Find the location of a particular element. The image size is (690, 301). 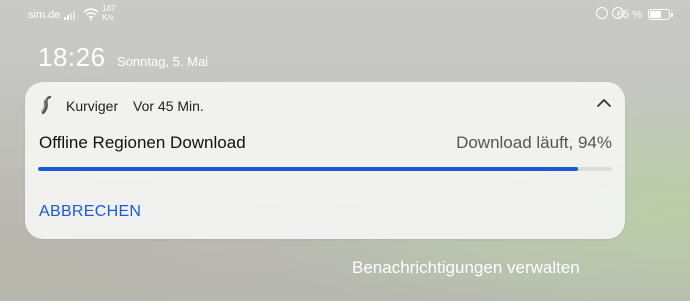

notification-time: Vor 45 Min. is located at coordinates (168, 106).